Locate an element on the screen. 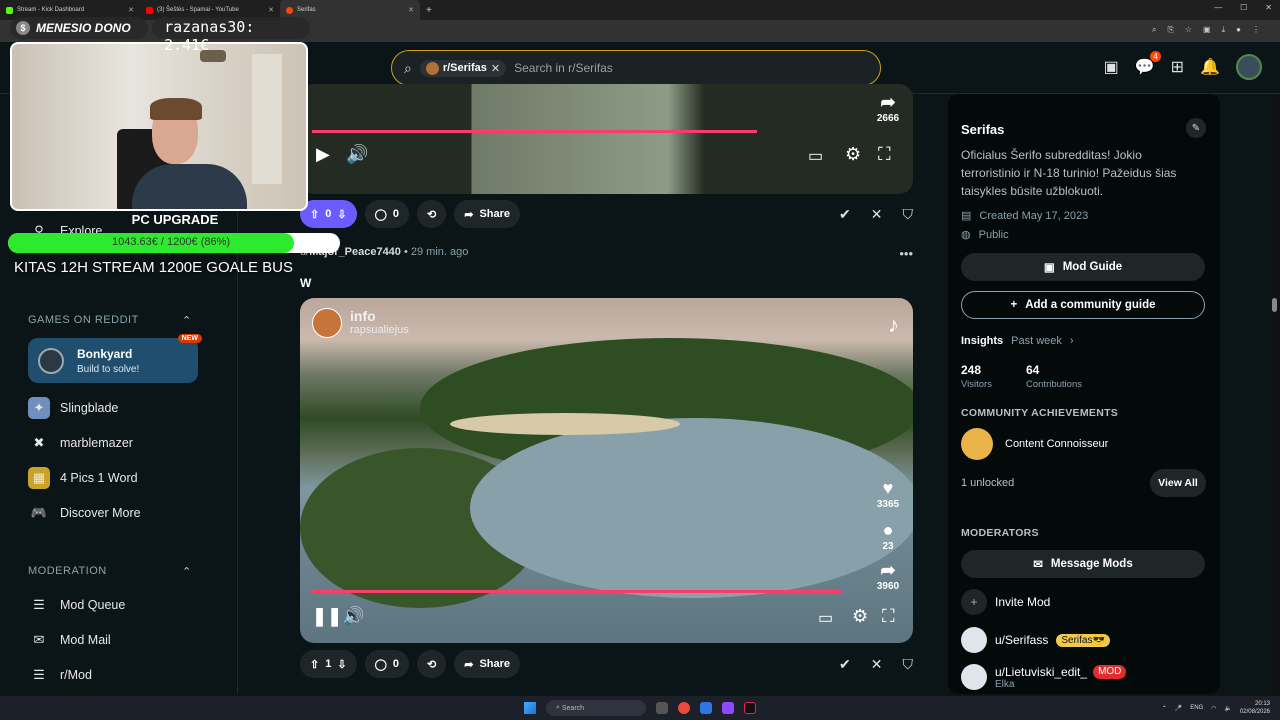 Image resolution: width=1280 pixels, height=720 pixels. edit-icon: ✎ is located at coordinates (1196, 128).